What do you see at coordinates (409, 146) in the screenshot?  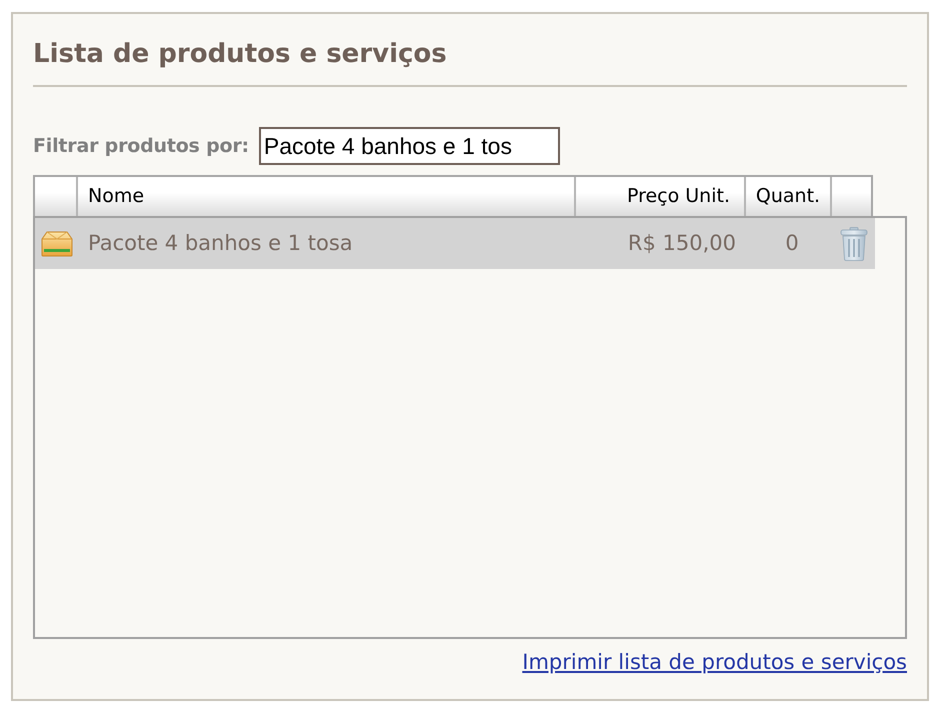 I see `filter-input: Pacote 4 banhos e 1 tos` at bounding box center [409, 146].